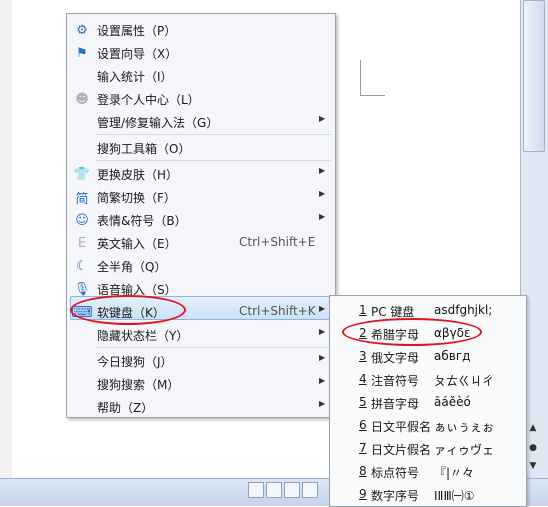  I want to click on menu-item-label: 搜狗搜索（M）, so click(138, 385).